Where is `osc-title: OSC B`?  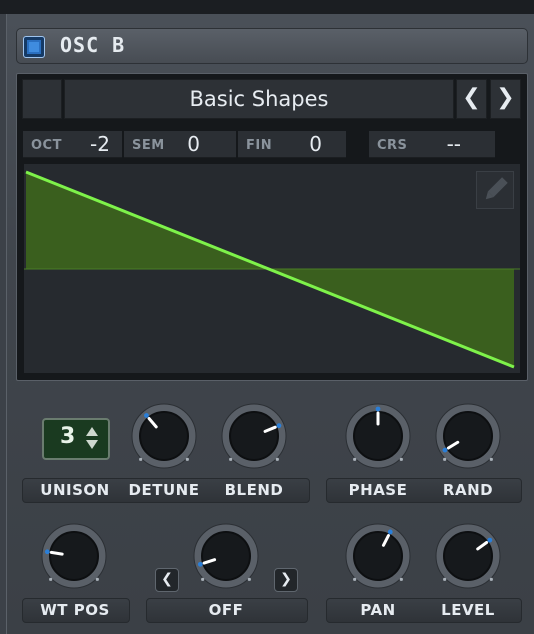
osc-title: OSC B is located at coordinates (93, 45).